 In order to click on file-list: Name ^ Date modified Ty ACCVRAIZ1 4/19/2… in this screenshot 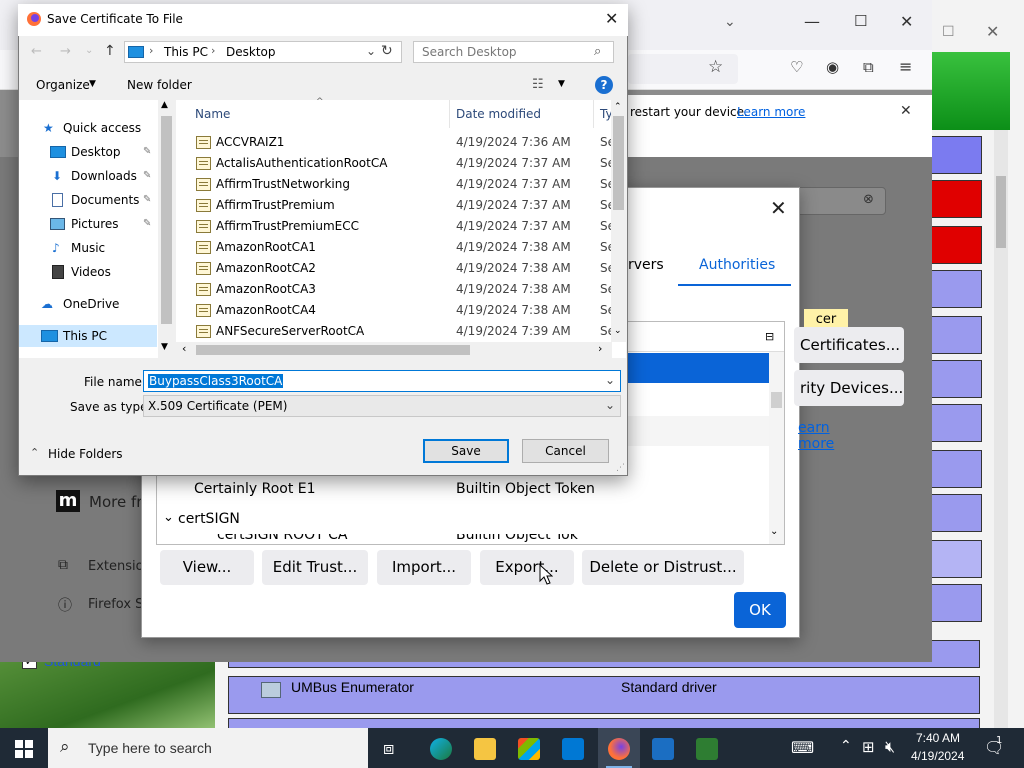, I will do `click(401, 227)`.